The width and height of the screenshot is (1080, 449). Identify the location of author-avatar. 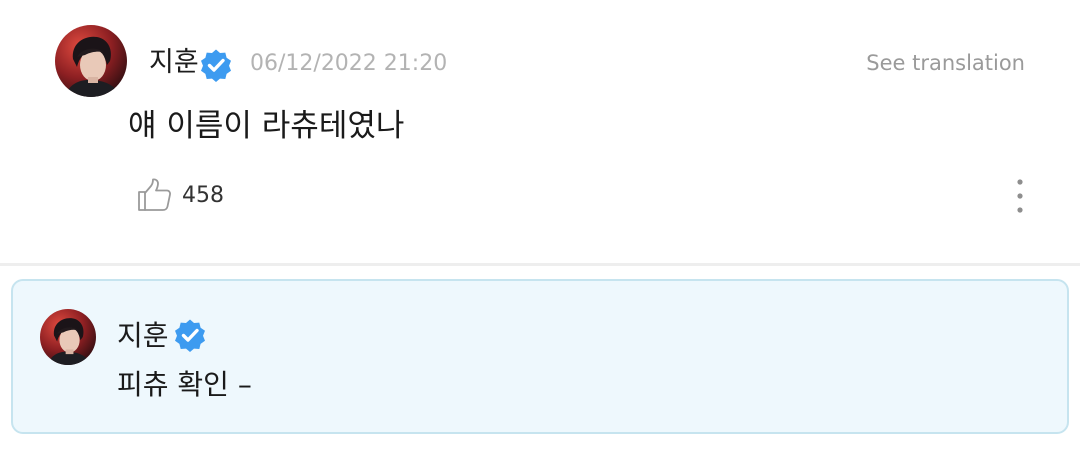
(91, 61).